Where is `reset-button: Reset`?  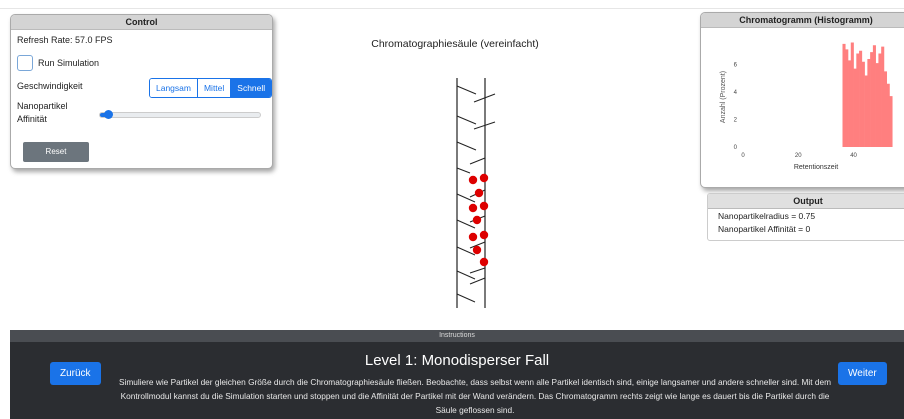 reset-button: Reset is located at coordinates (56, 152).